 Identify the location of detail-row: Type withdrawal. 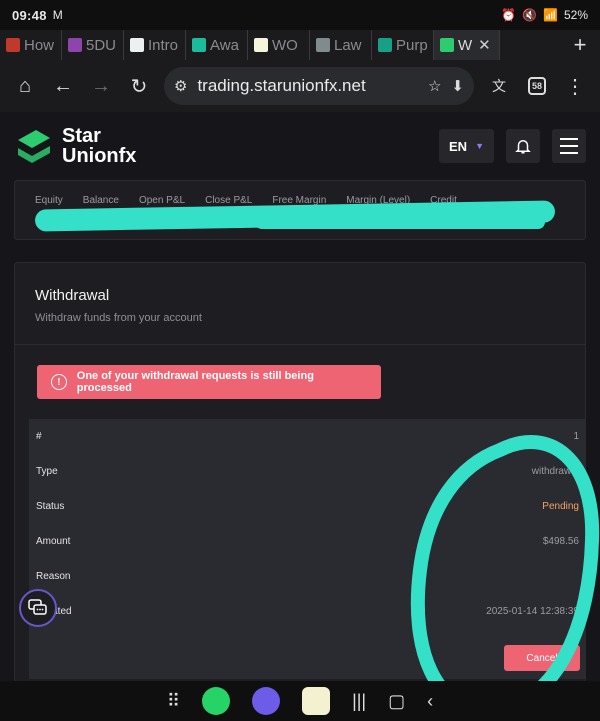
(307, 471).